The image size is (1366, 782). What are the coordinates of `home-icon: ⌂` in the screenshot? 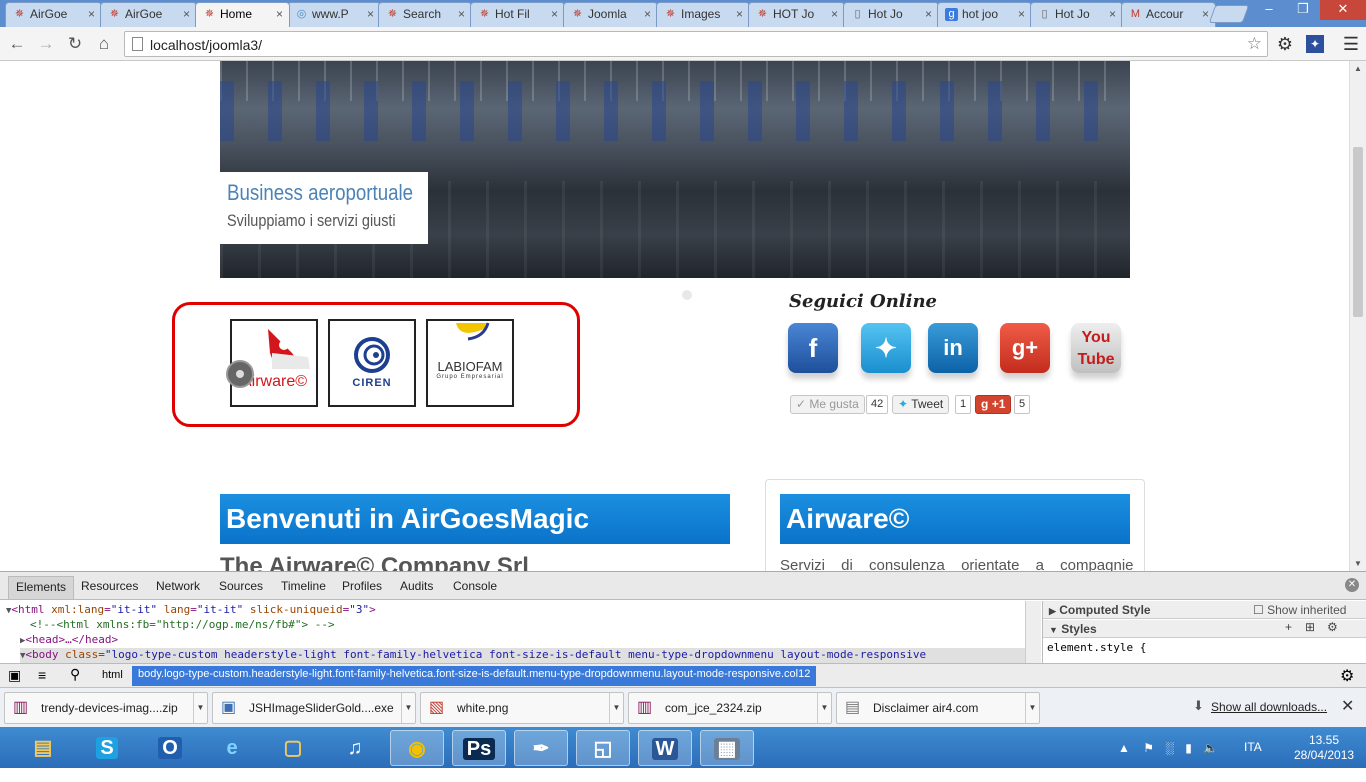 It's located at (104, 44).